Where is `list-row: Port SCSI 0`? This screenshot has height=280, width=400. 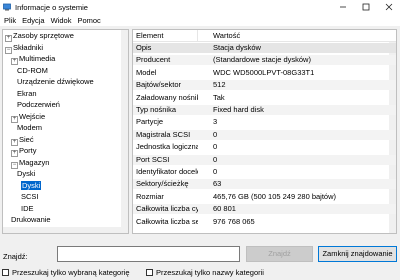 list-row: Port SCSI 0 is located at coordinates (264, 159).